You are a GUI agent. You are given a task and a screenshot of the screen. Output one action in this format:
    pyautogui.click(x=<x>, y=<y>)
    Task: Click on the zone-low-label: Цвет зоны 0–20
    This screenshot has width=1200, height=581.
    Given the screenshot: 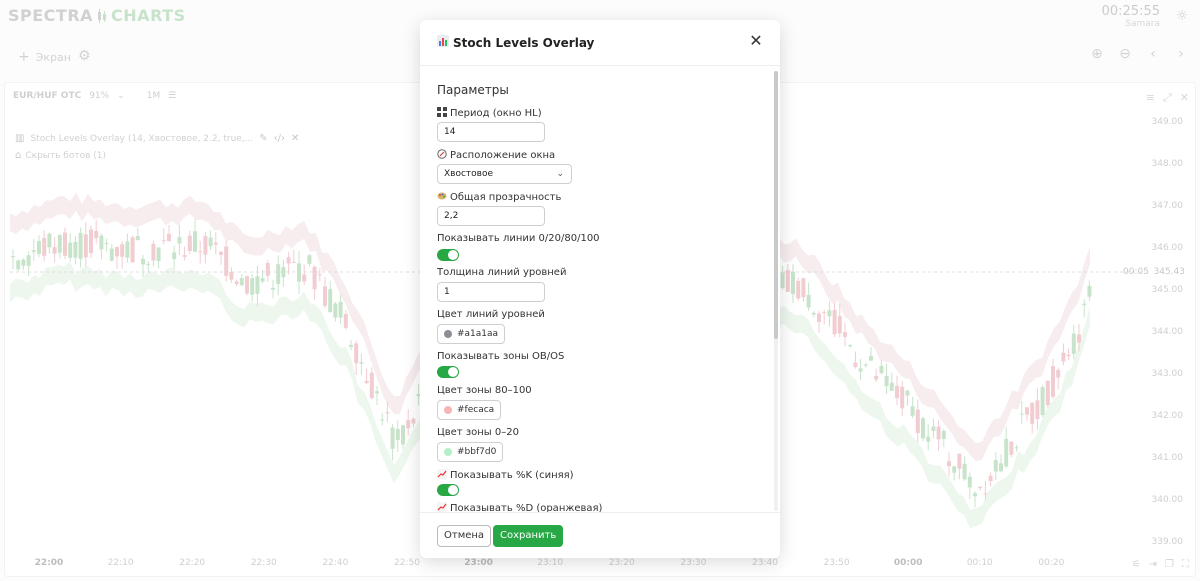 What is the action you would take?
    pyautogui.click(x=478, y=432)
    